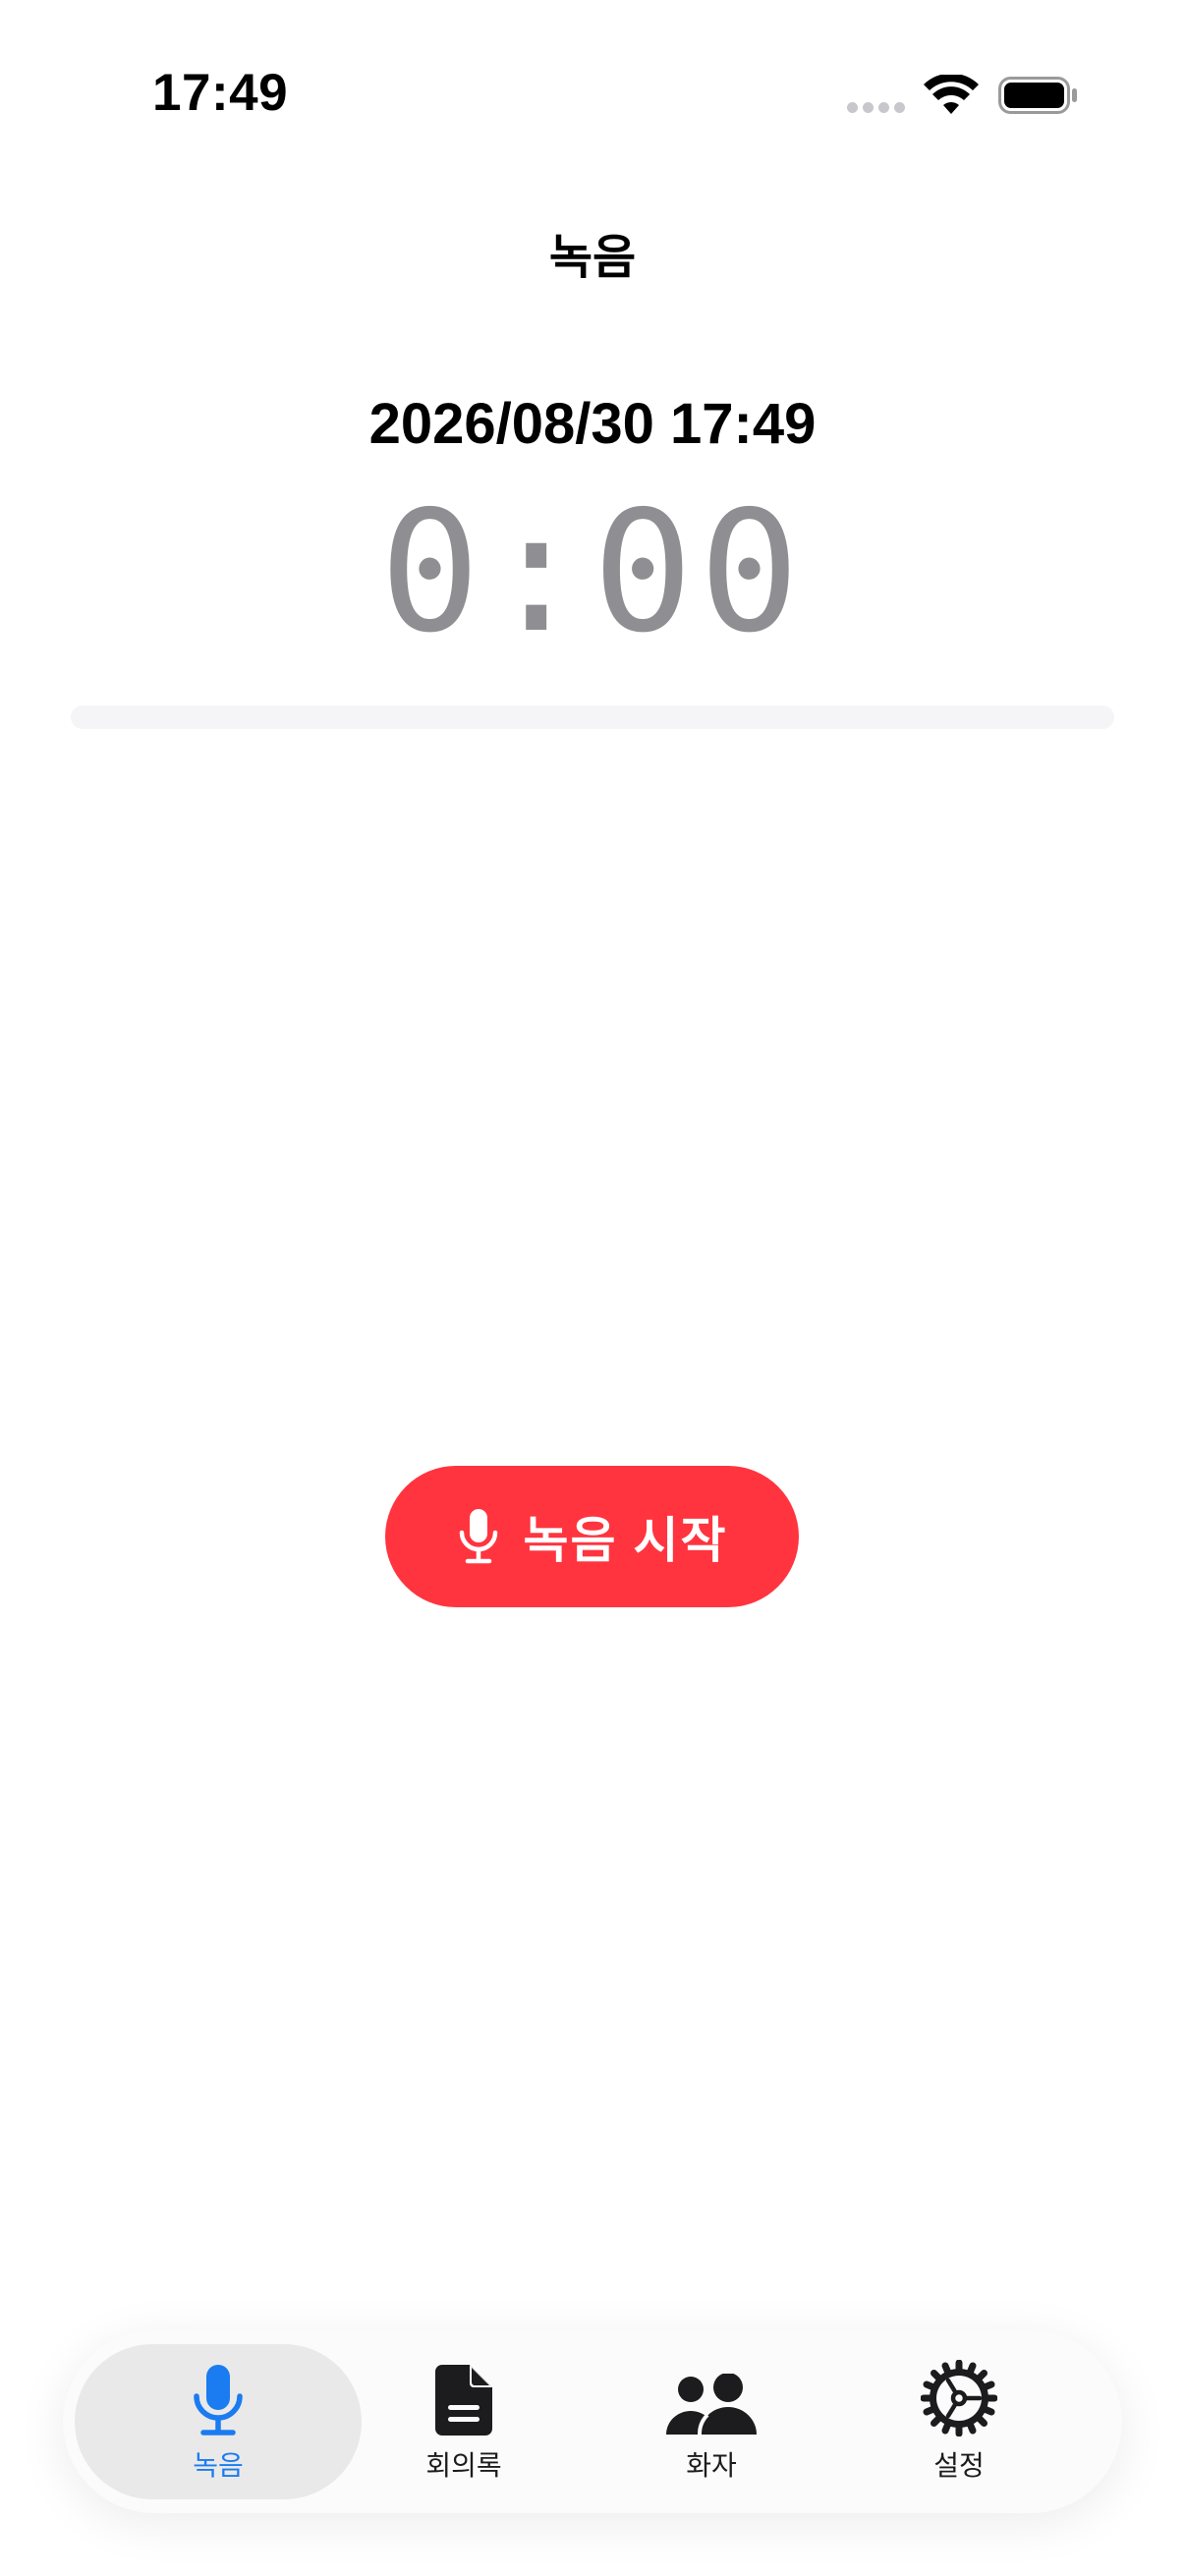  Describe the element at coordinates (712, 2465) in the screenshot. I see `tab-speakers-label: 화자` at that location.